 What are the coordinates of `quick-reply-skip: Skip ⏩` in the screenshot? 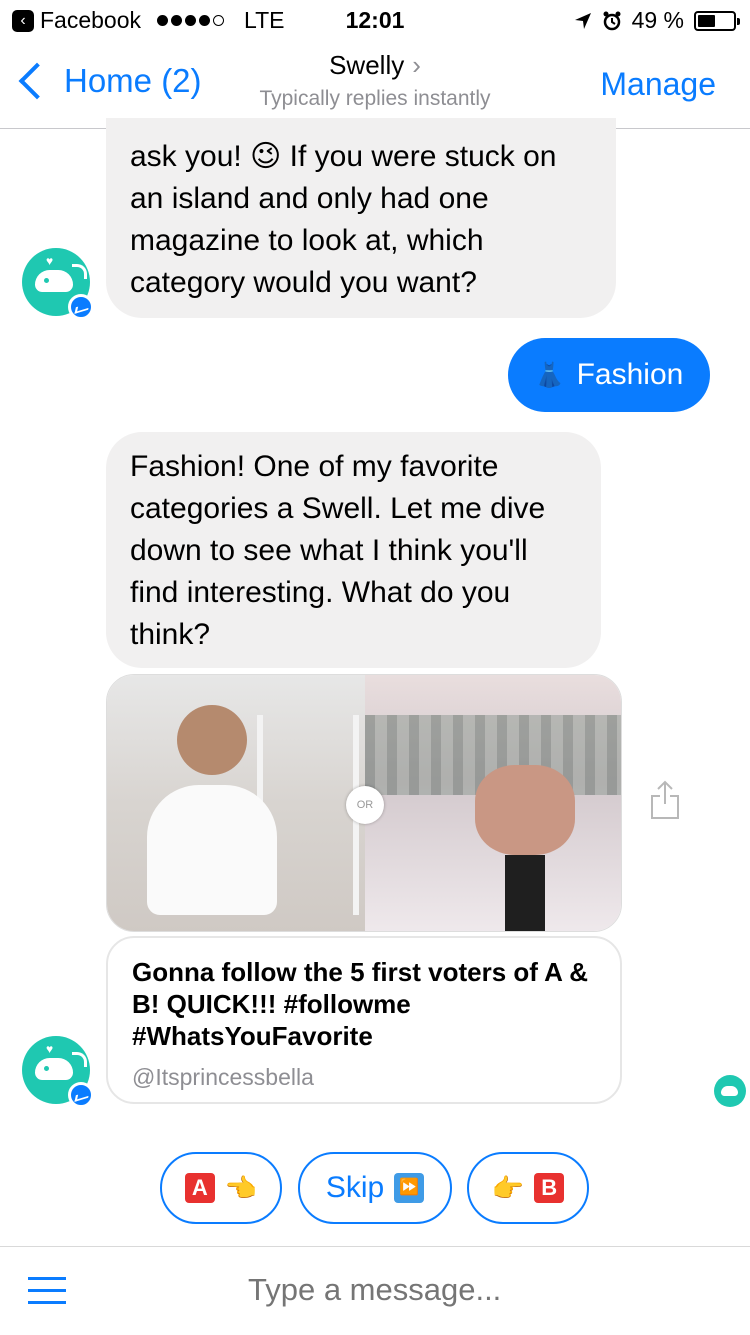 It's located at (375, 1188).